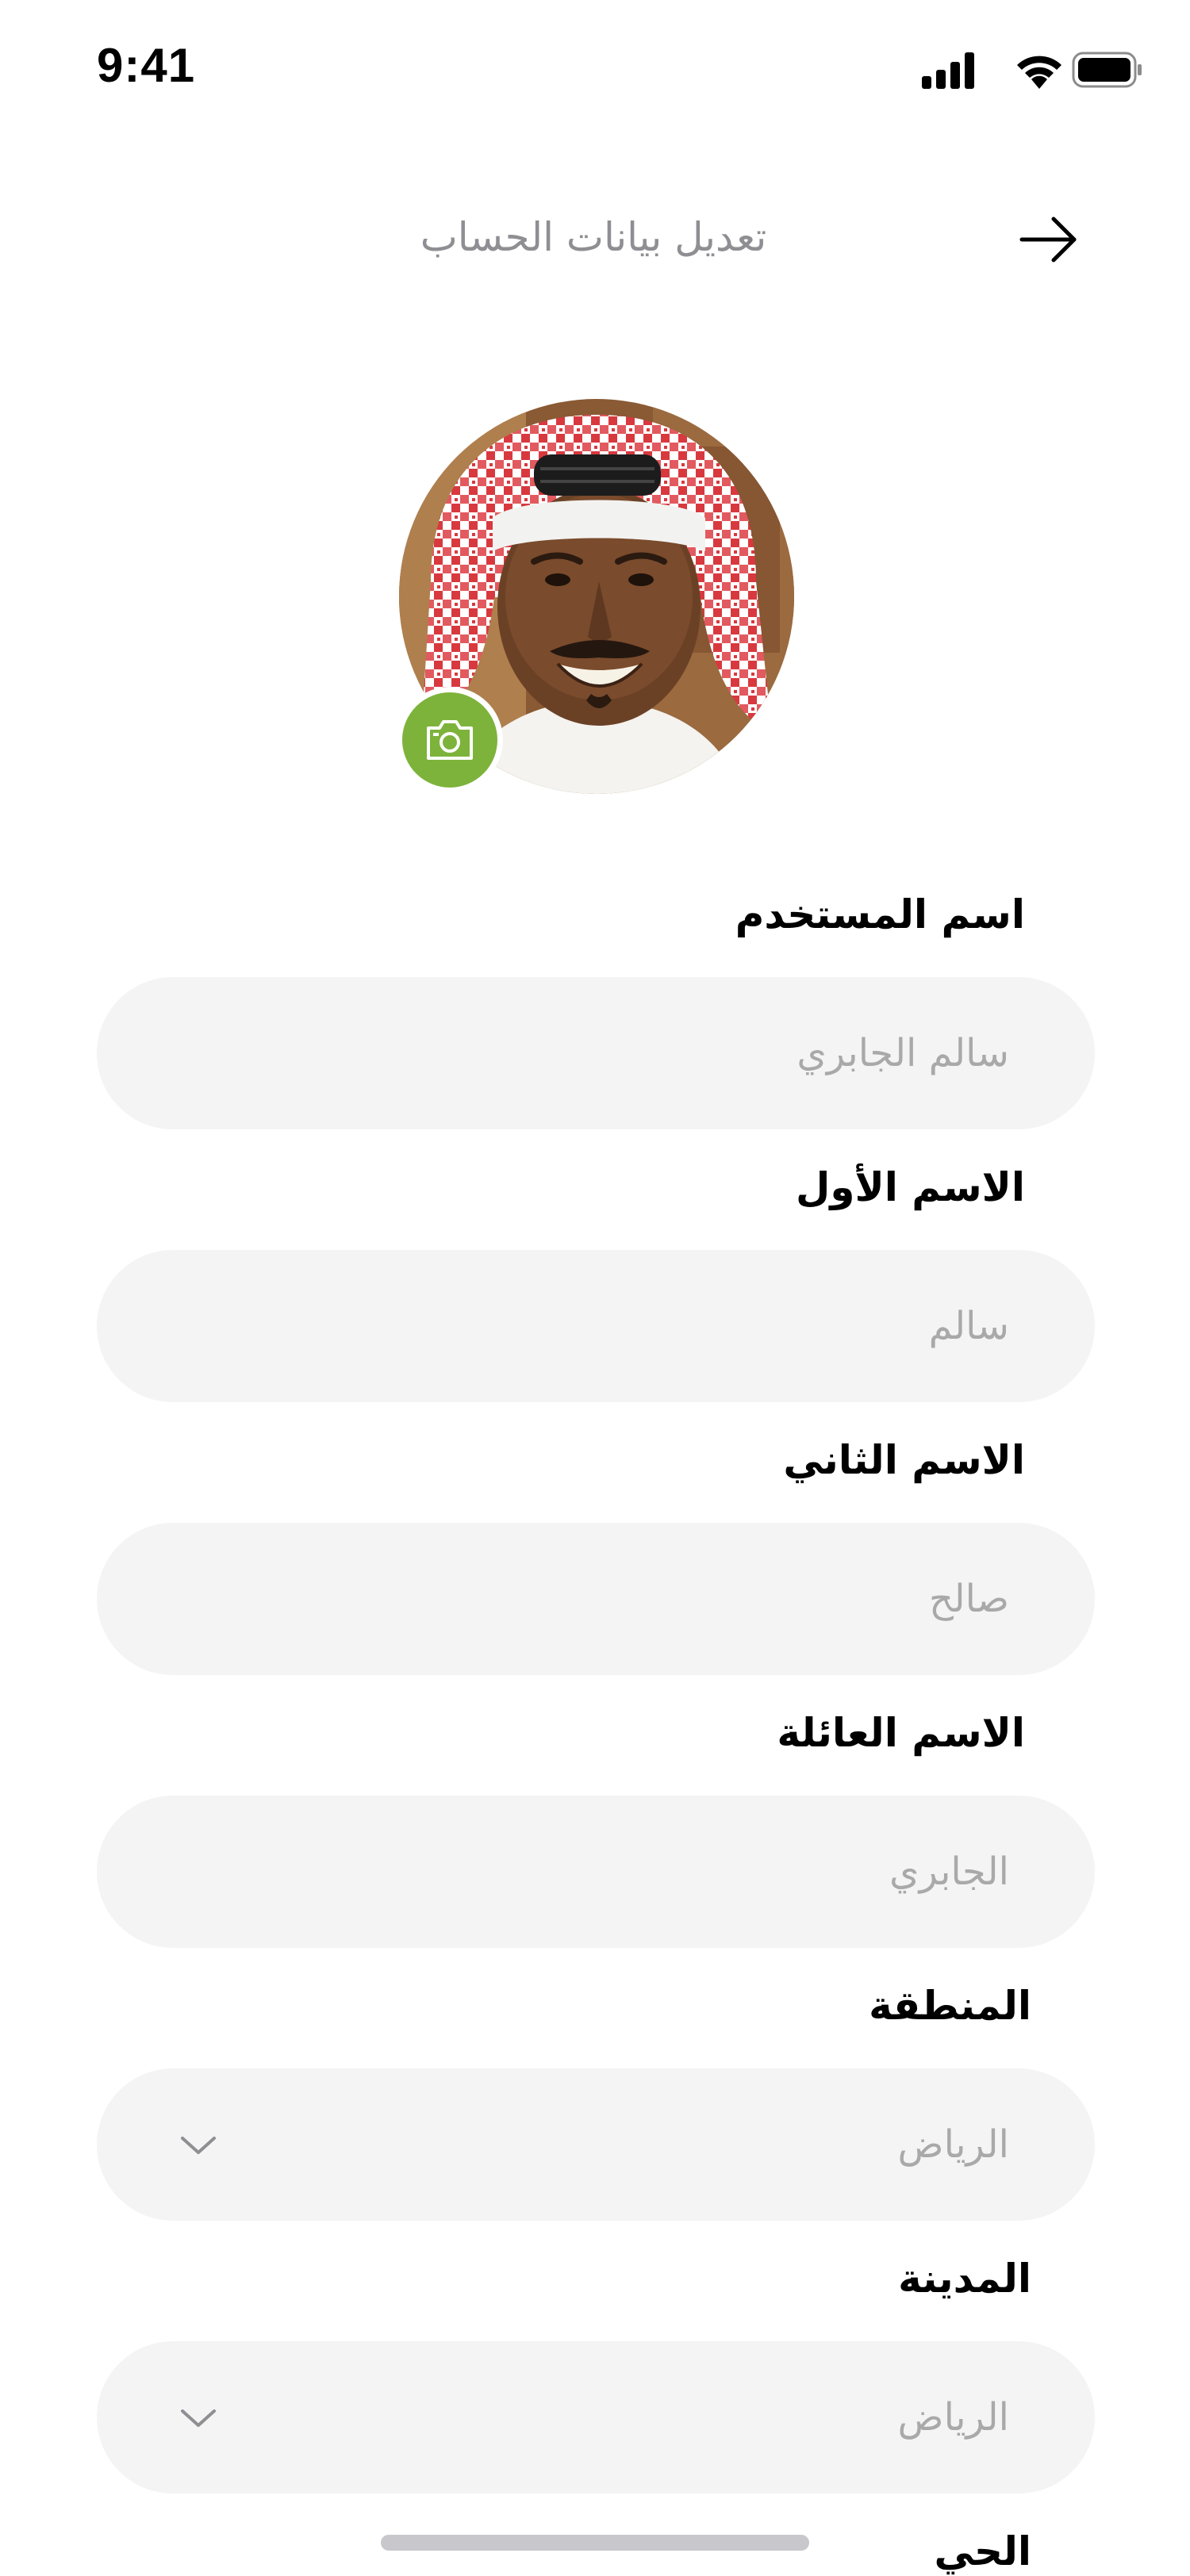  I want to click on city-value: الرياض, so click(953, 2417).